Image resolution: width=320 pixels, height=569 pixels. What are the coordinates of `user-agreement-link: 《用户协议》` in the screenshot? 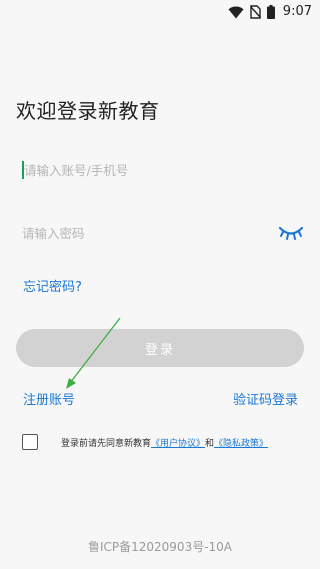 It's located at (178, 444).